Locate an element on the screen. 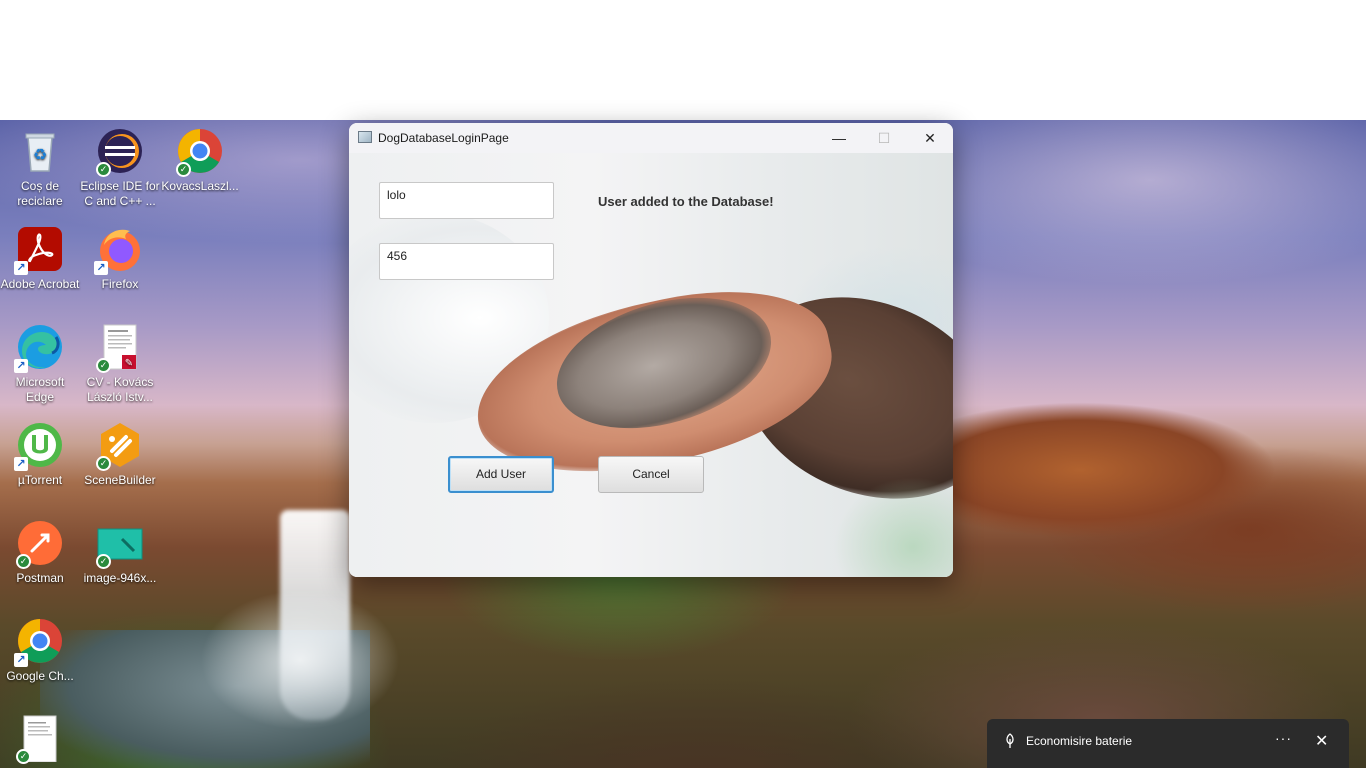 The image size is (1366, 768). desktop-icon-utorrent: ↗ µTorrent is located at coordinates (40, 454).